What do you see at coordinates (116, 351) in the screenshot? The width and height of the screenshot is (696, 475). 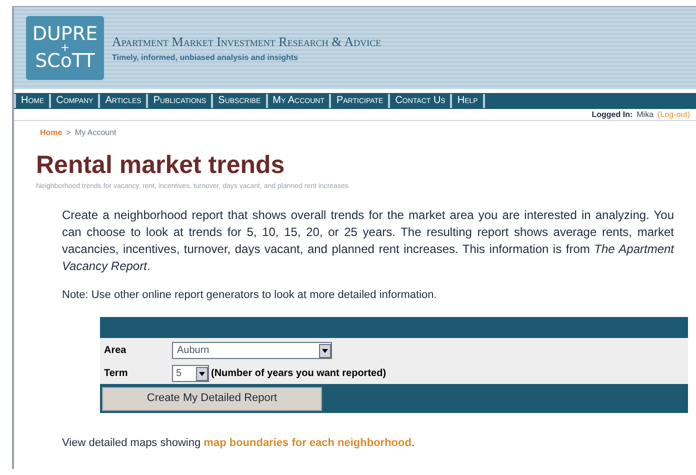 I see `area-label: Area` at bounding box center [116, 351].